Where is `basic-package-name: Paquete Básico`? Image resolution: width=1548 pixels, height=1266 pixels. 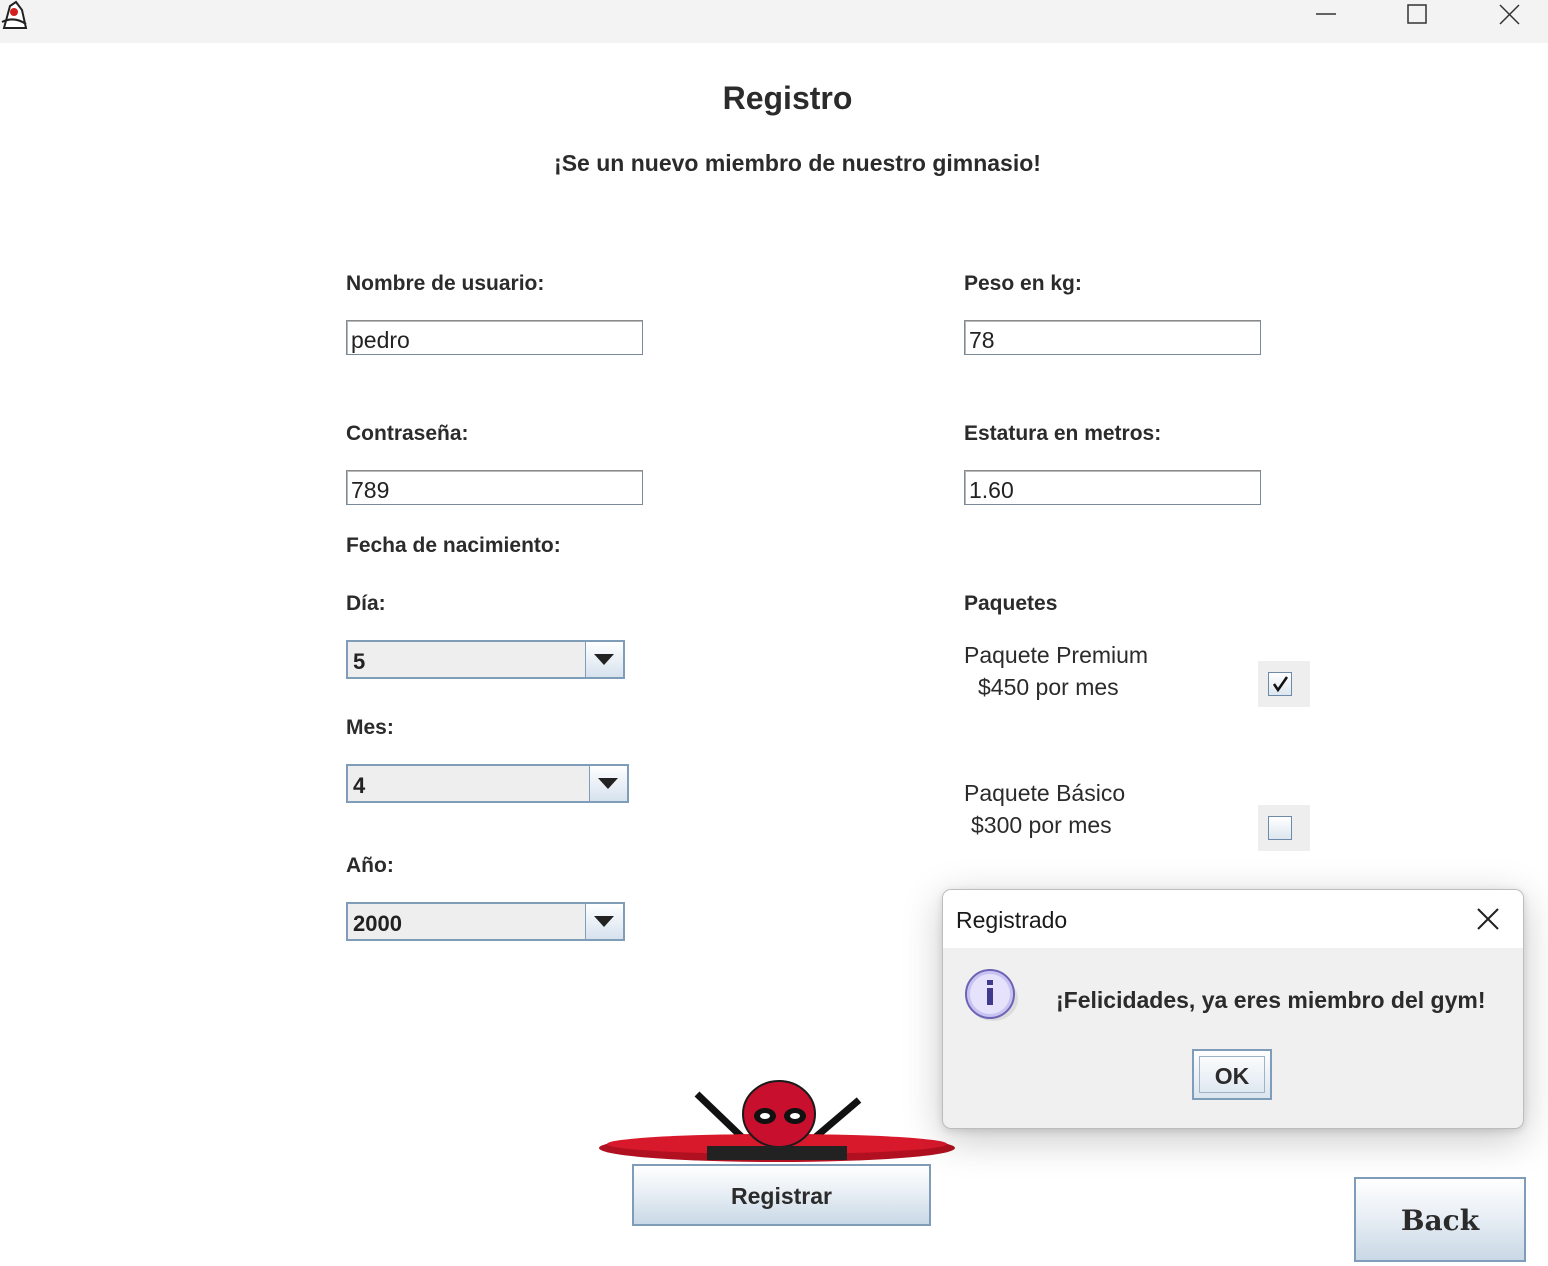 basic-package-name: Paquete Básico is located at coordinates (1045, 793).